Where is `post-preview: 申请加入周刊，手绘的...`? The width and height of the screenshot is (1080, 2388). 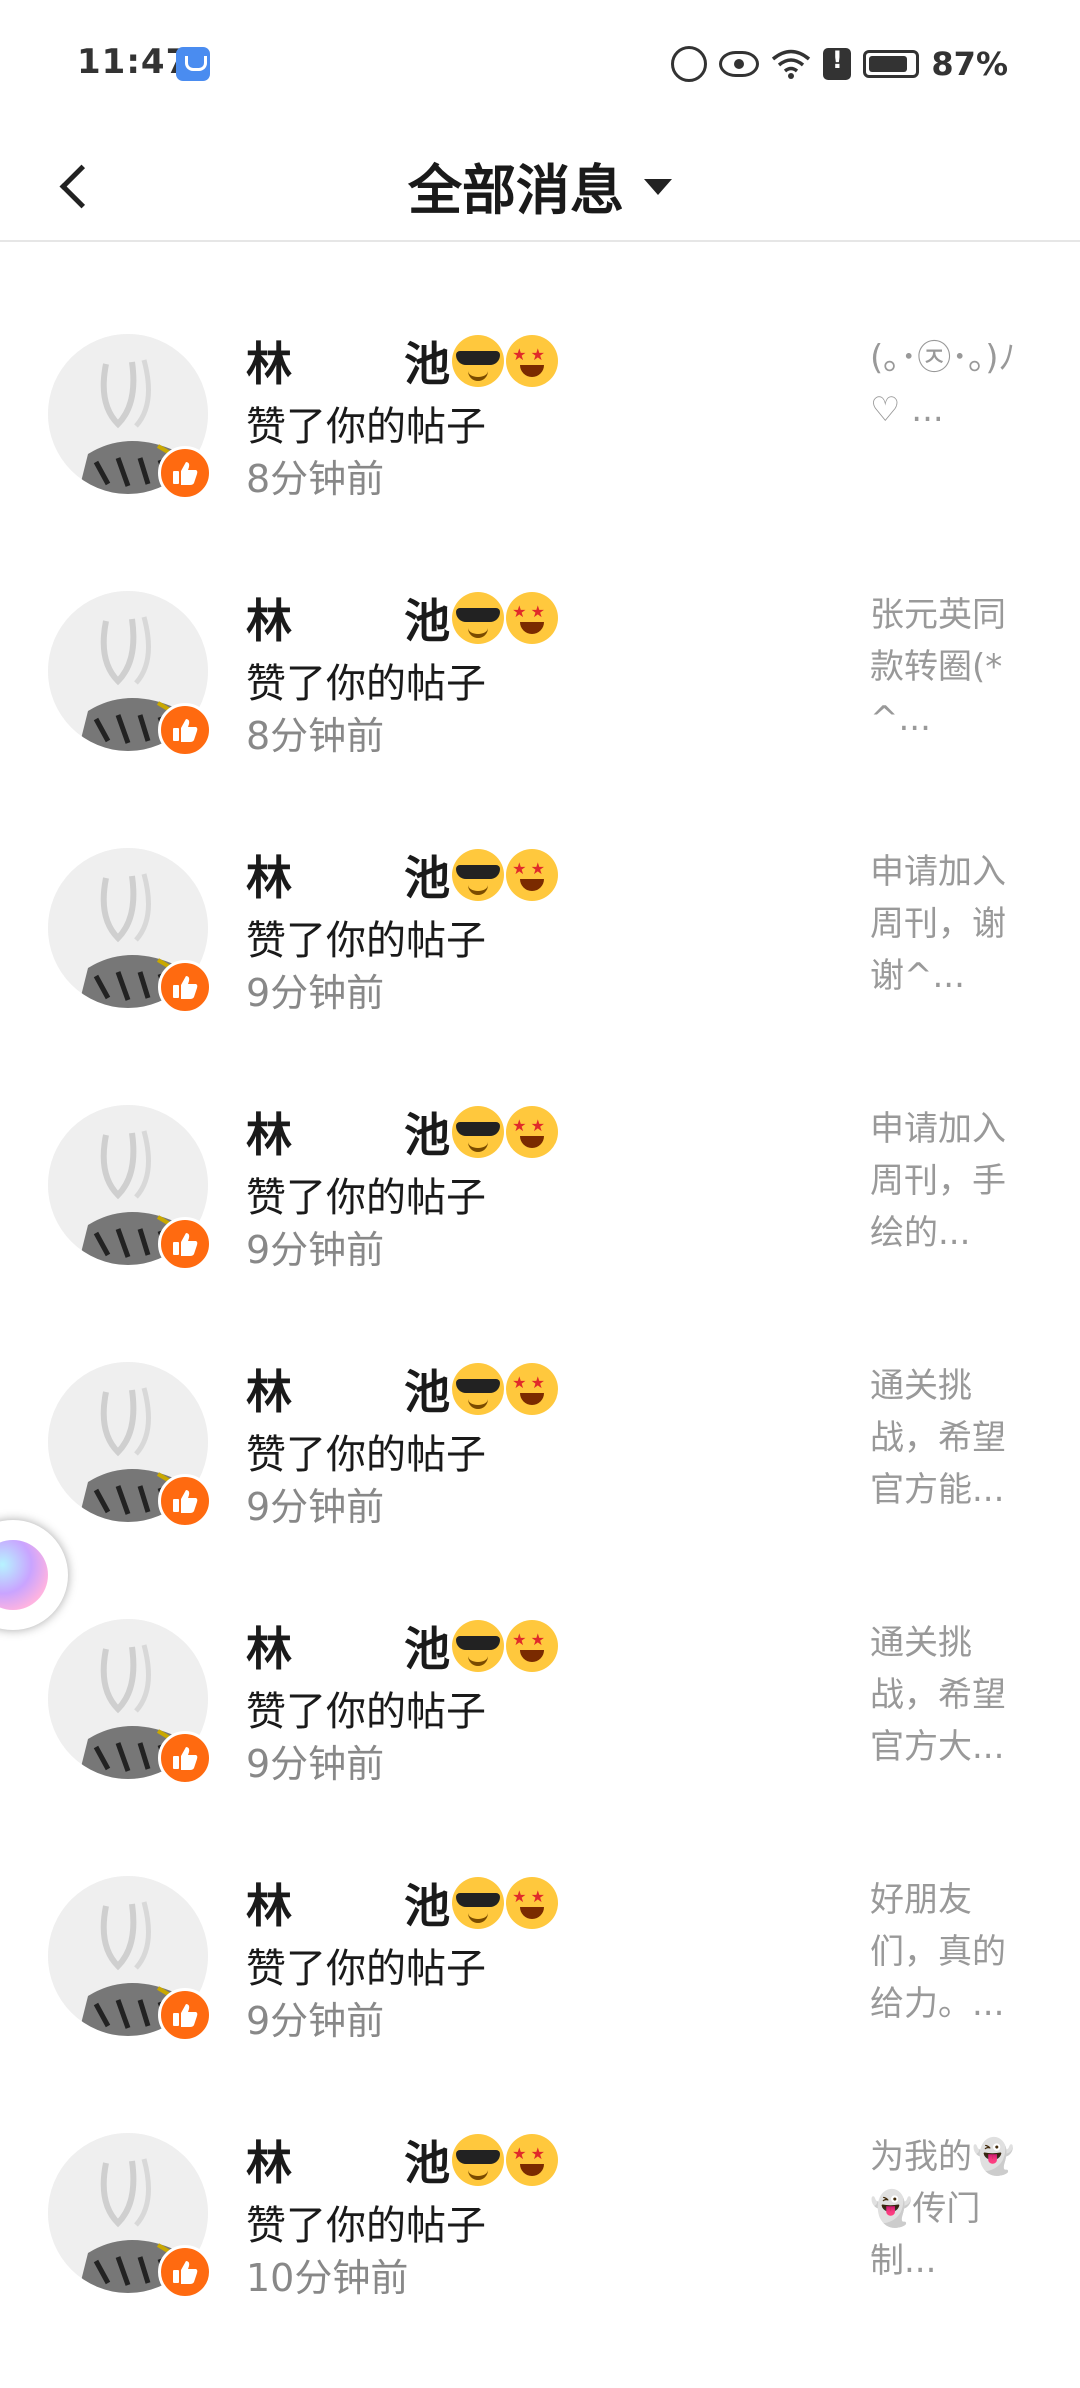 post-preview: 申请加入周刊，手绘的... is located at coordinates (950, 1181).